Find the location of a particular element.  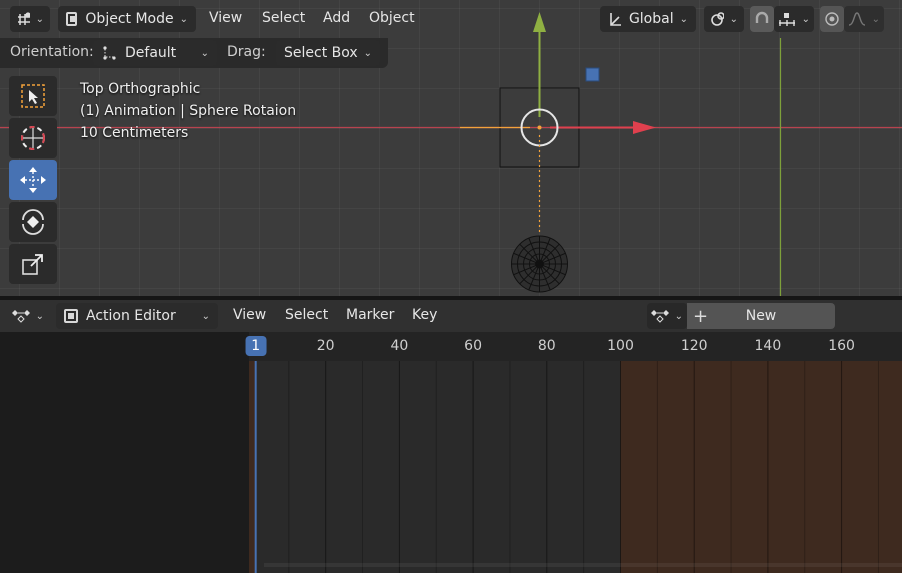

object-mode-icon is located at coordinates (72, 19).